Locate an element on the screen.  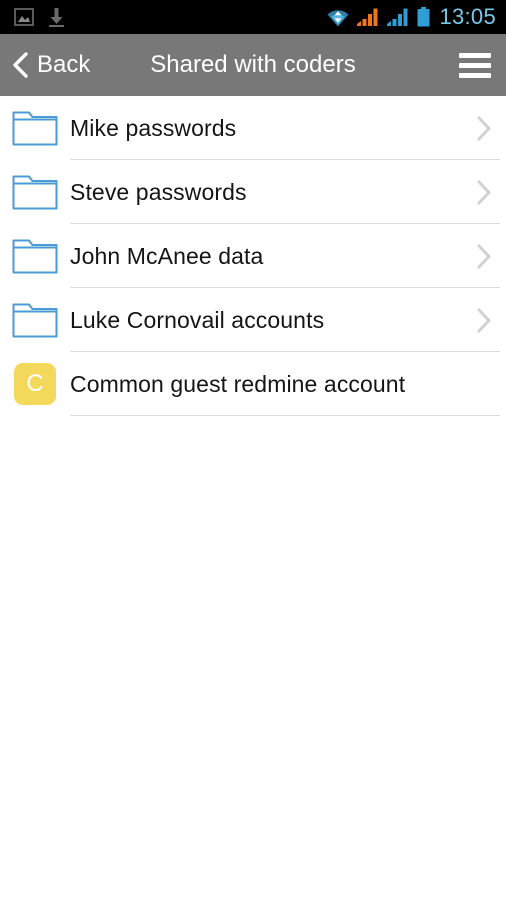
list-item: Steve passwords is located at coordinates (253, 192).